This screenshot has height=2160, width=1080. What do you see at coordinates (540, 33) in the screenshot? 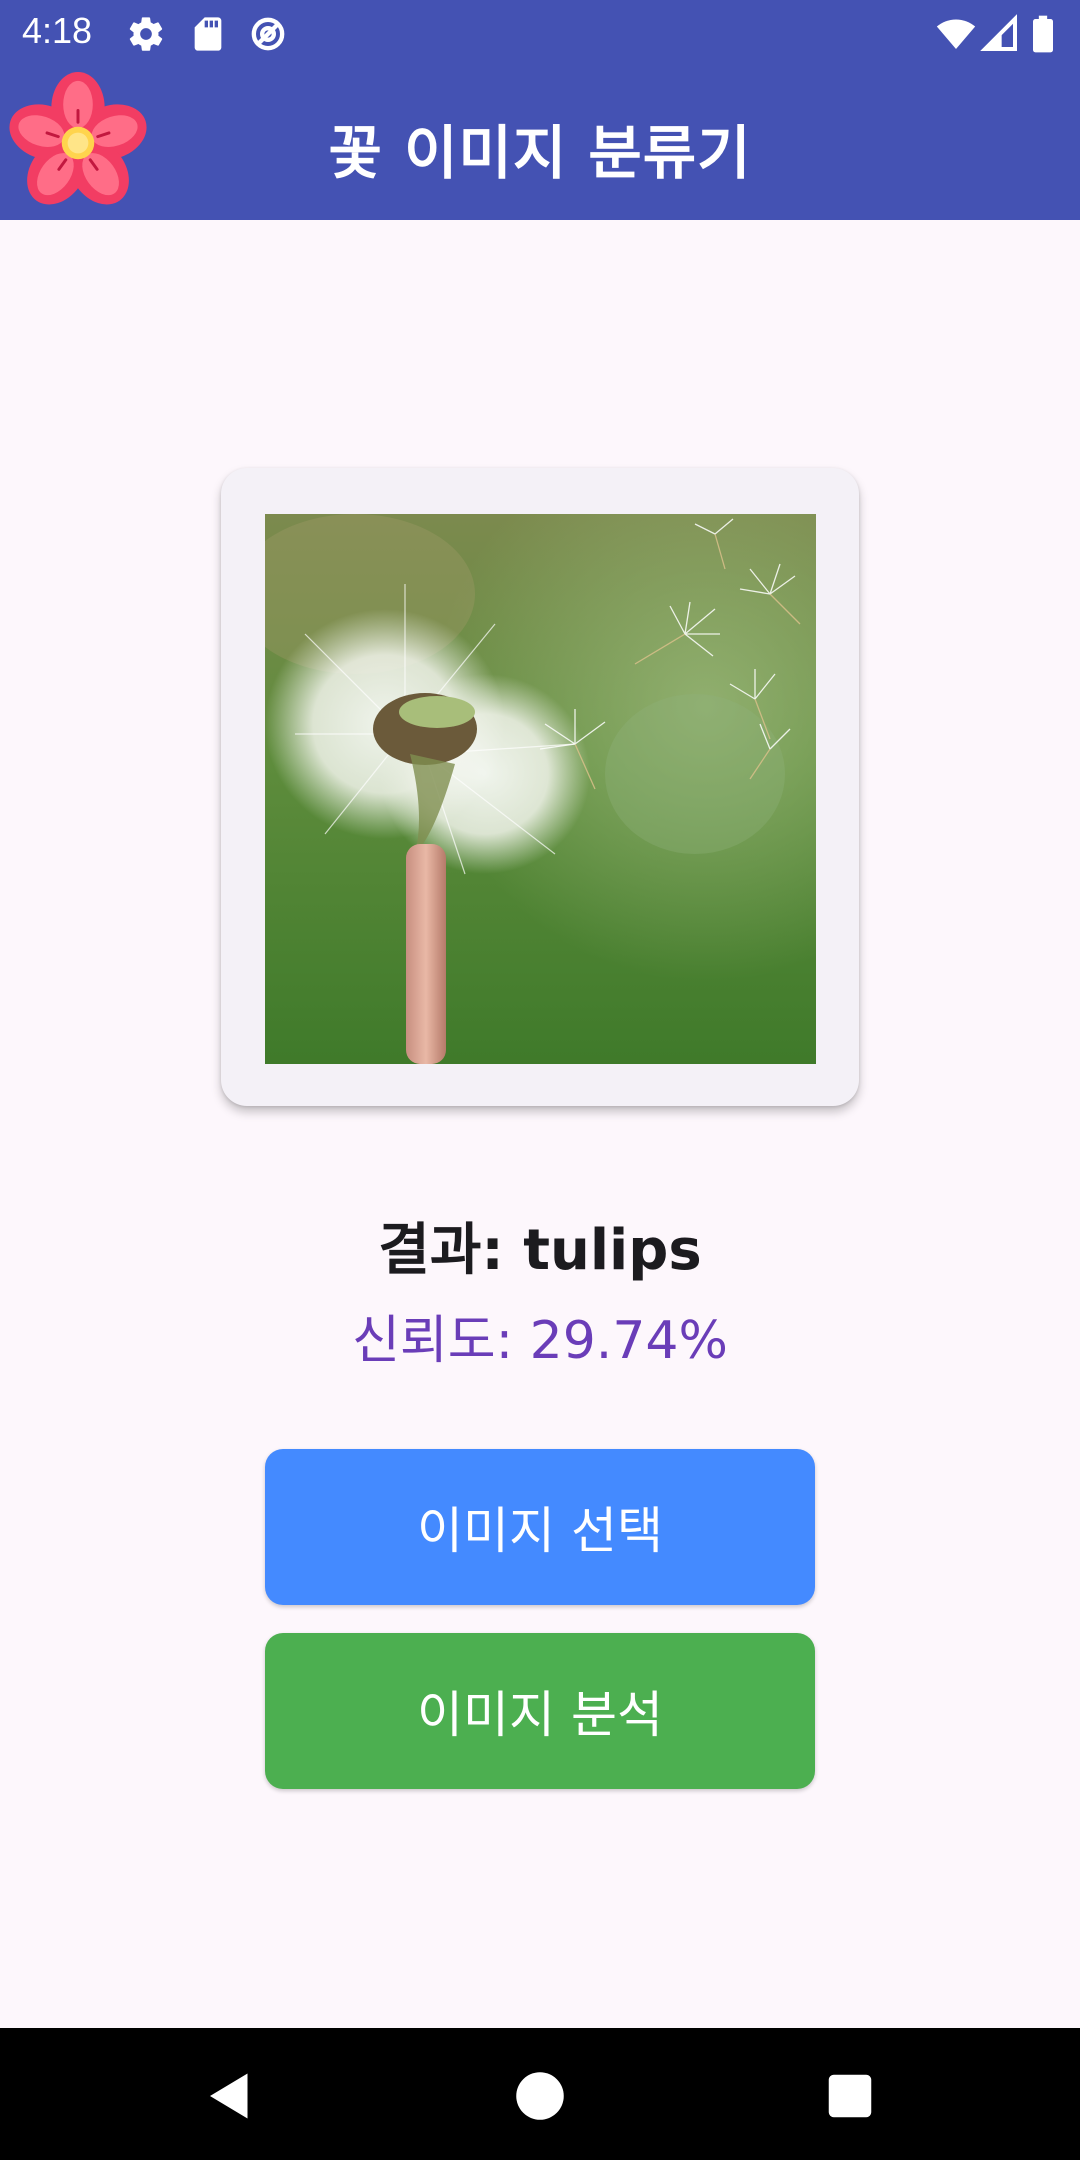
I see `status-bar: 4:18` at bounding box center [540, 33].